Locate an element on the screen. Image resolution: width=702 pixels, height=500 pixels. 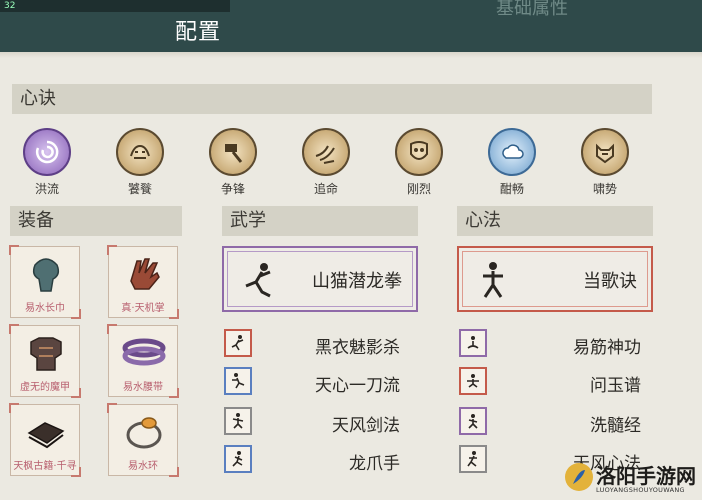
beast-icon is located at coordinates (140, 152).